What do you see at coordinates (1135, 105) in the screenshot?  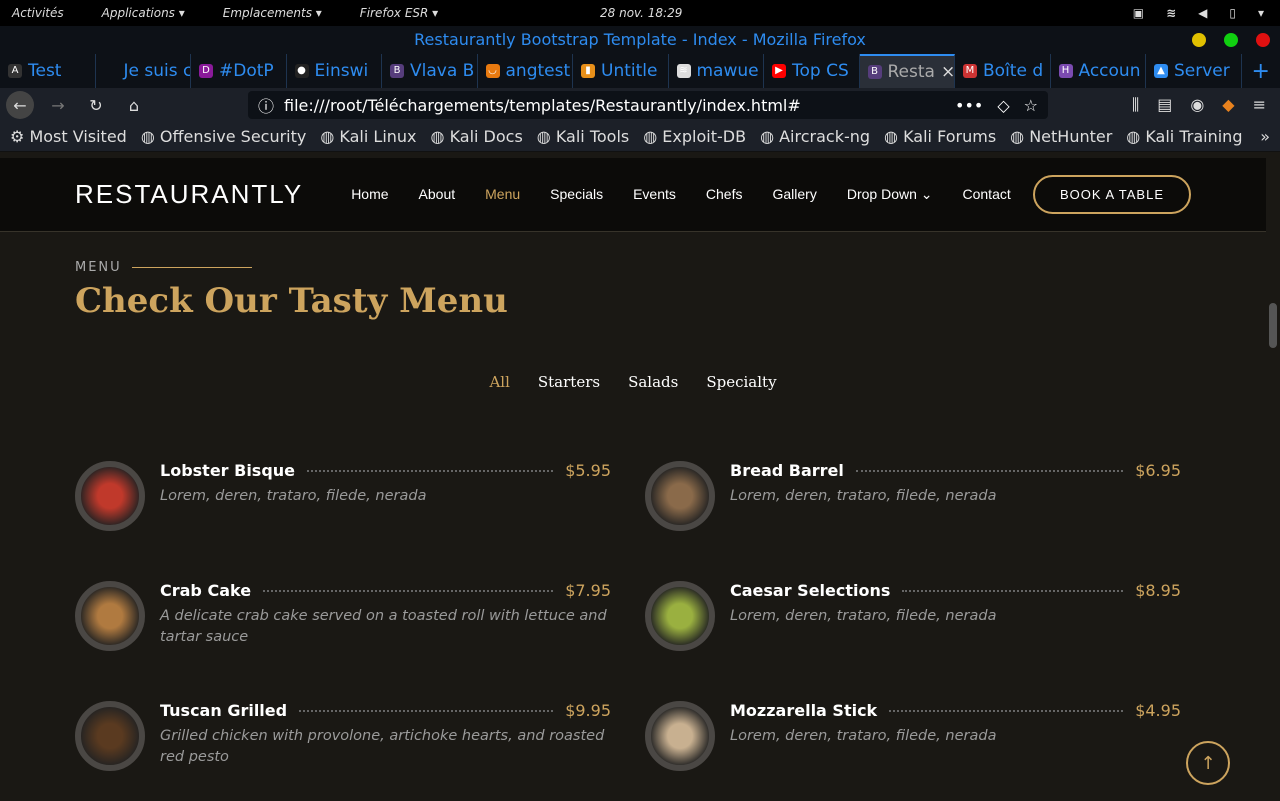 I see `library-icon: ⫼` at bounding box center [1135, 105].